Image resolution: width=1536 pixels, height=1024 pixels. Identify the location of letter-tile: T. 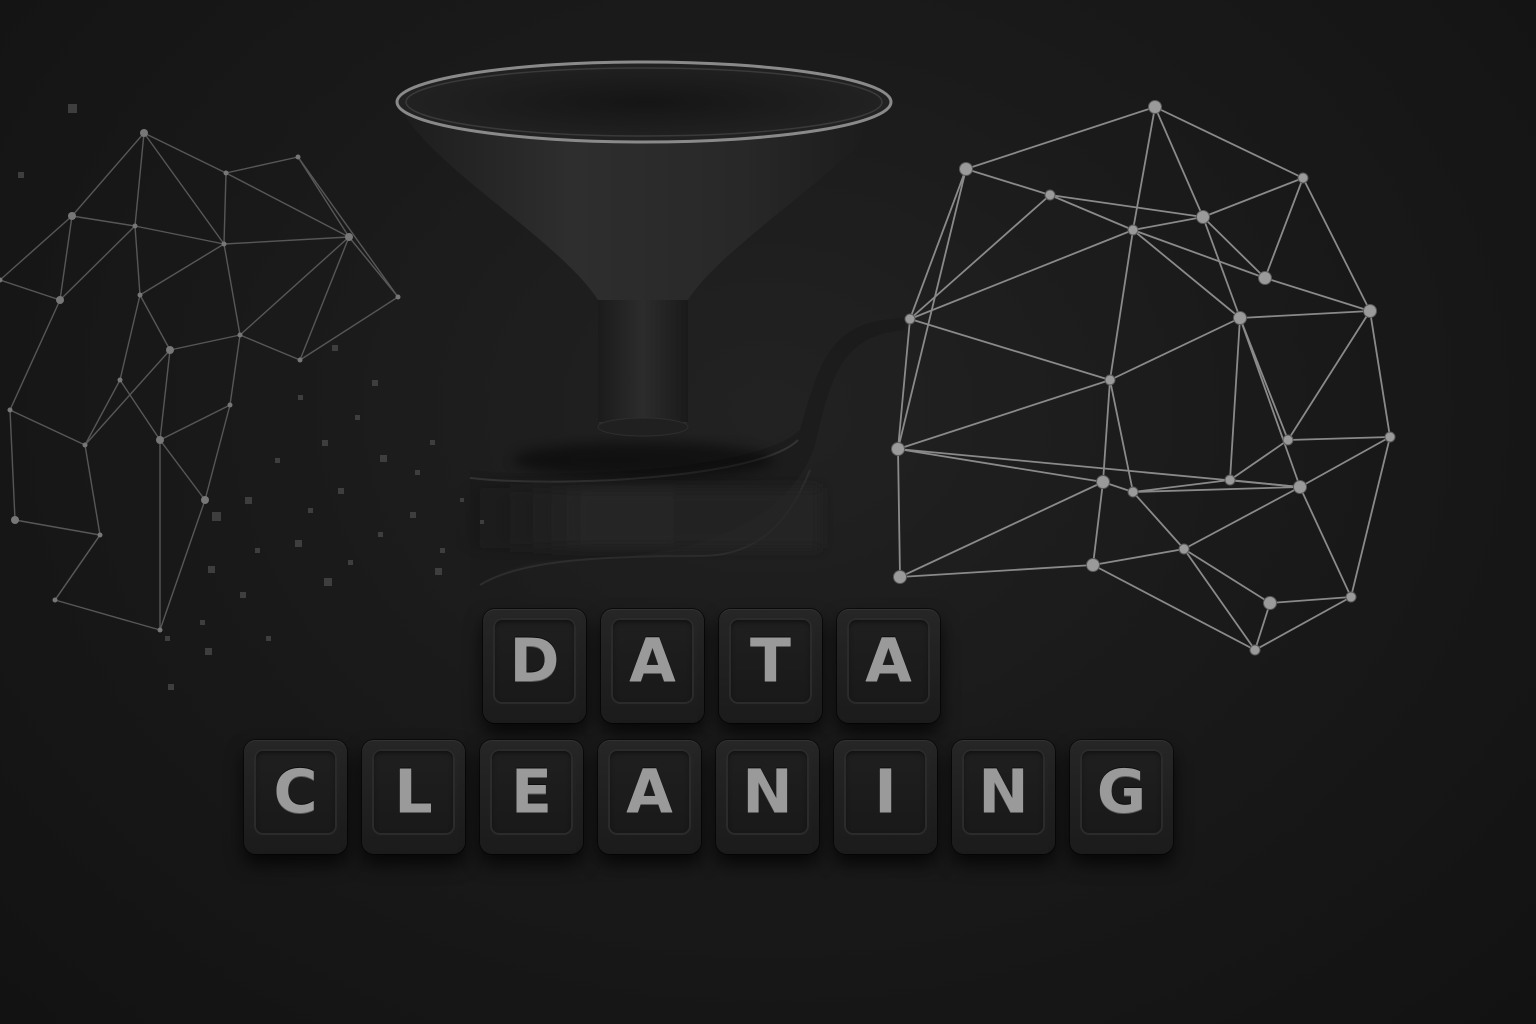
(770, 666).